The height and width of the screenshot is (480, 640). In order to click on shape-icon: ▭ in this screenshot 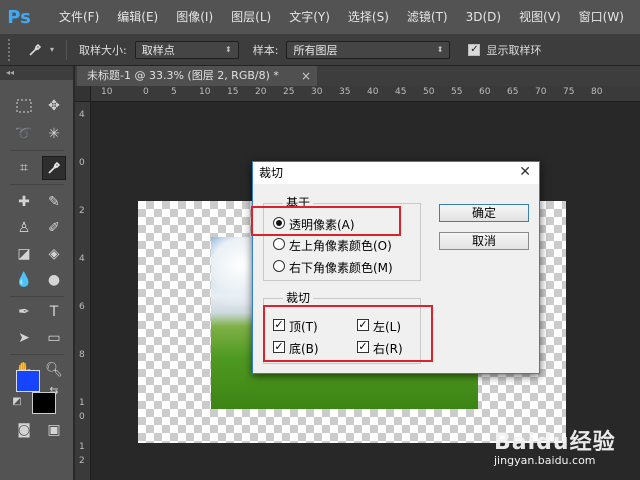, I will do `click(54, 338)`.